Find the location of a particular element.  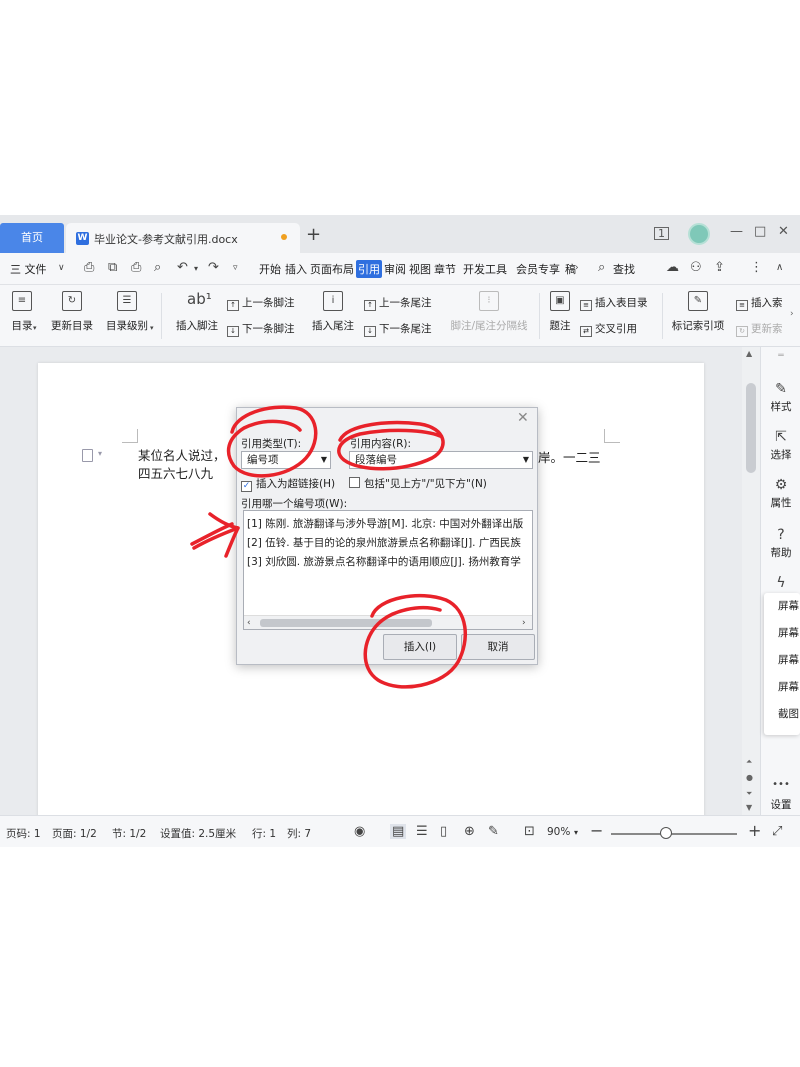

print-icon: ⎙ is located at coordinates (136, 267).